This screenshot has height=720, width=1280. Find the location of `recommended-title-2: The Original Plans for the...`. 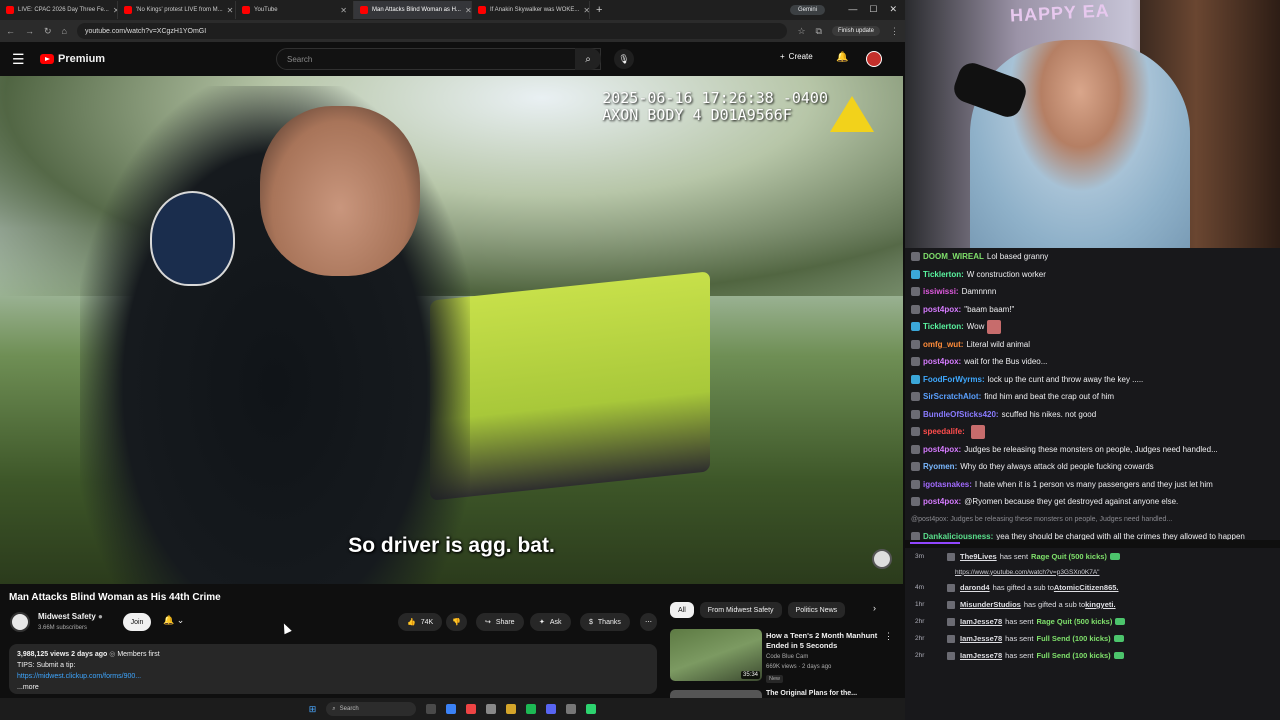

recommended-title-2: The Original Plans for the... is located at coordinates (811, 693).